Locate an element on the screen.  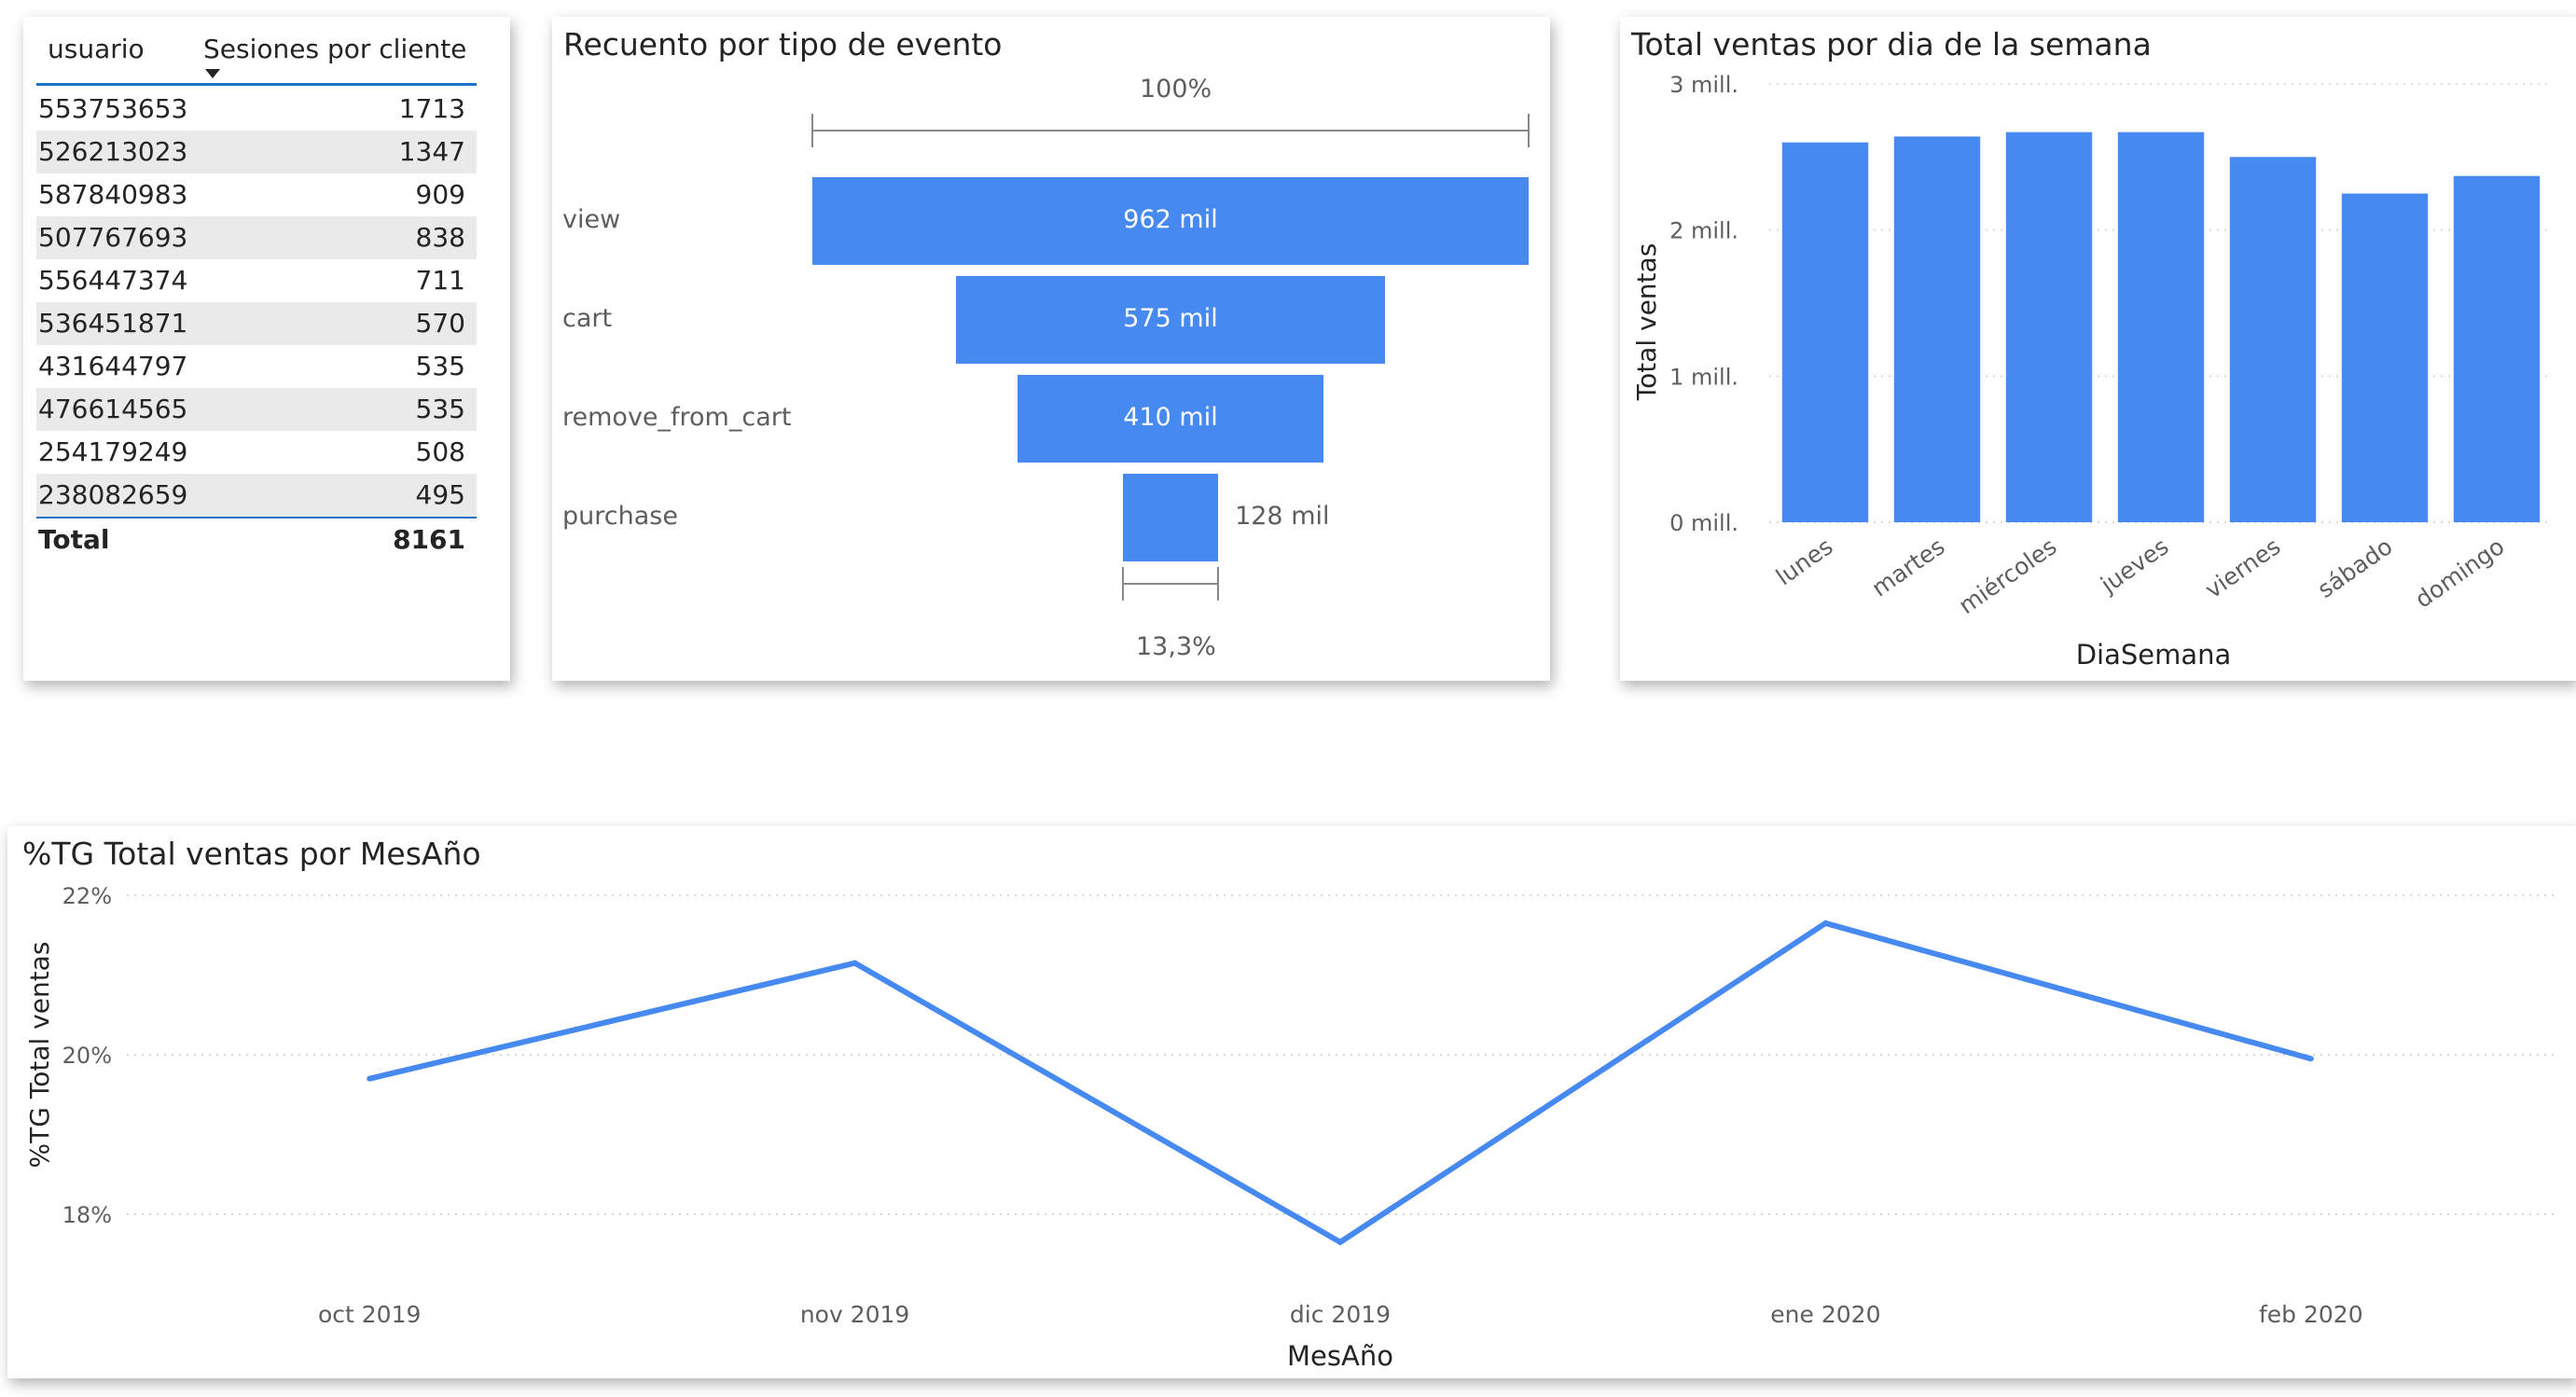
cell-sesiones: 909 is located at coordinates (440, 194).